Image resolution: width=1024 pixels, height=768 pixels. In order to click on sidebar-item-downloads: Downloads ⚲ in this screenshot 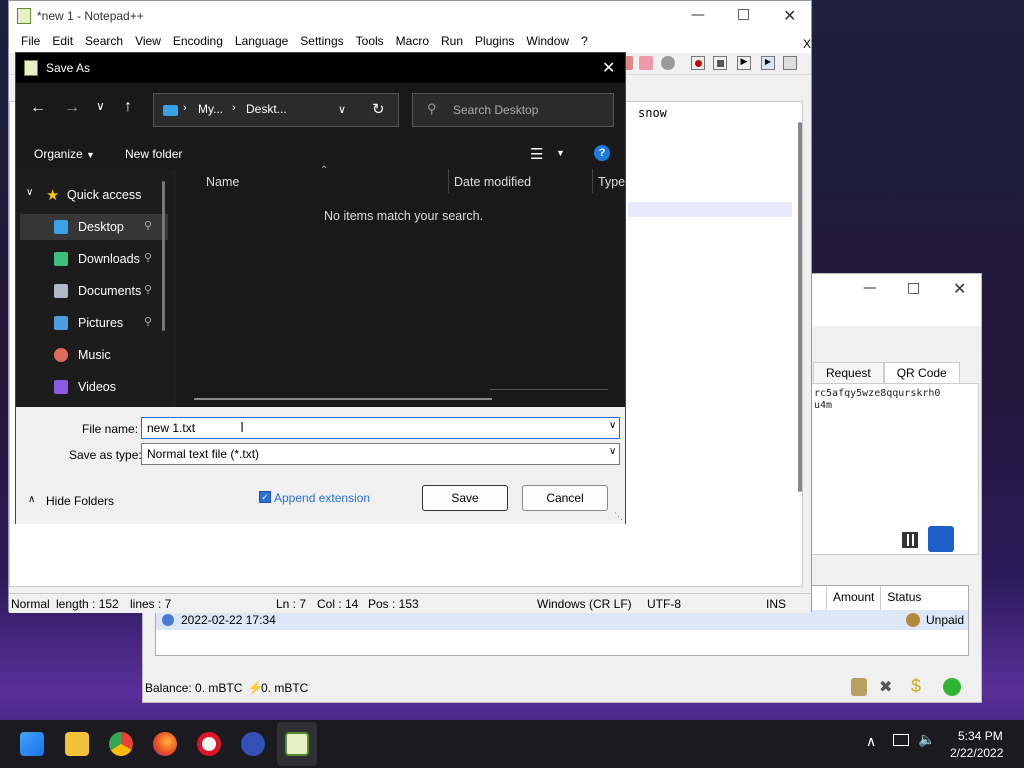, I will do `click(94, 259)`.